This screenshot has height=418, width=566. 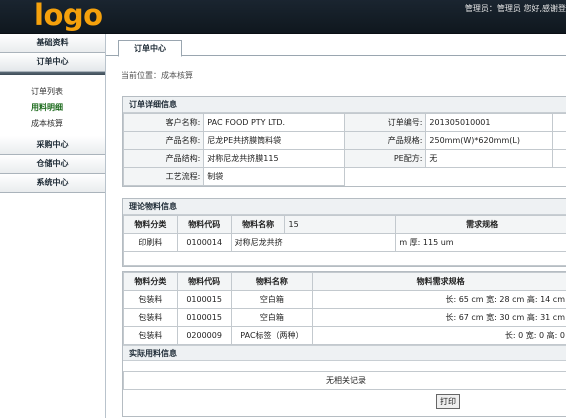 I want to click on field-value: 无, so click(x=489, y=158).